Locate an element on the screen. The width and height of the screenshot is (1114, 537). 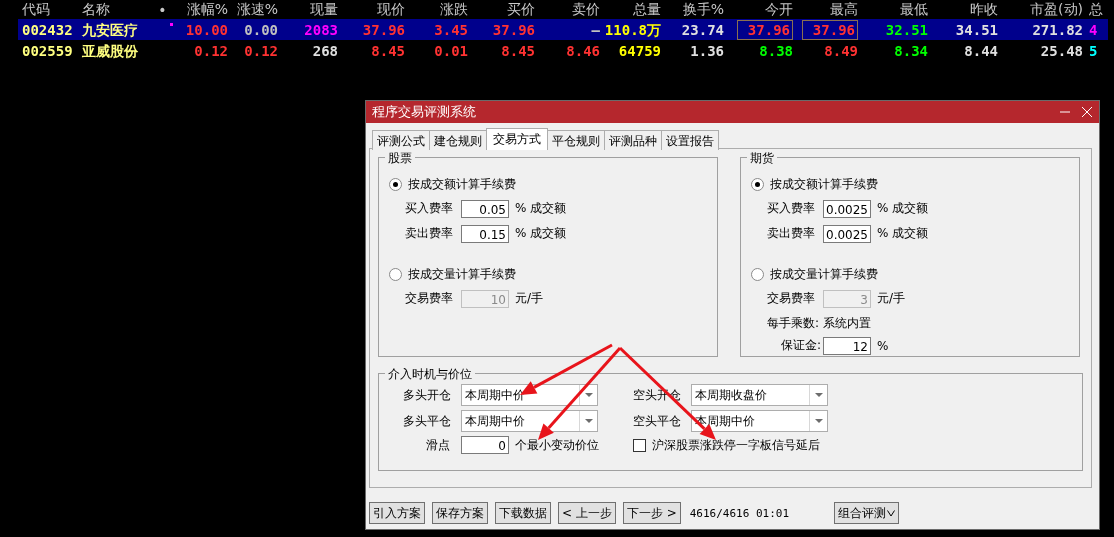
field-label: 多头平仓 is located at coordinates (427, 421).